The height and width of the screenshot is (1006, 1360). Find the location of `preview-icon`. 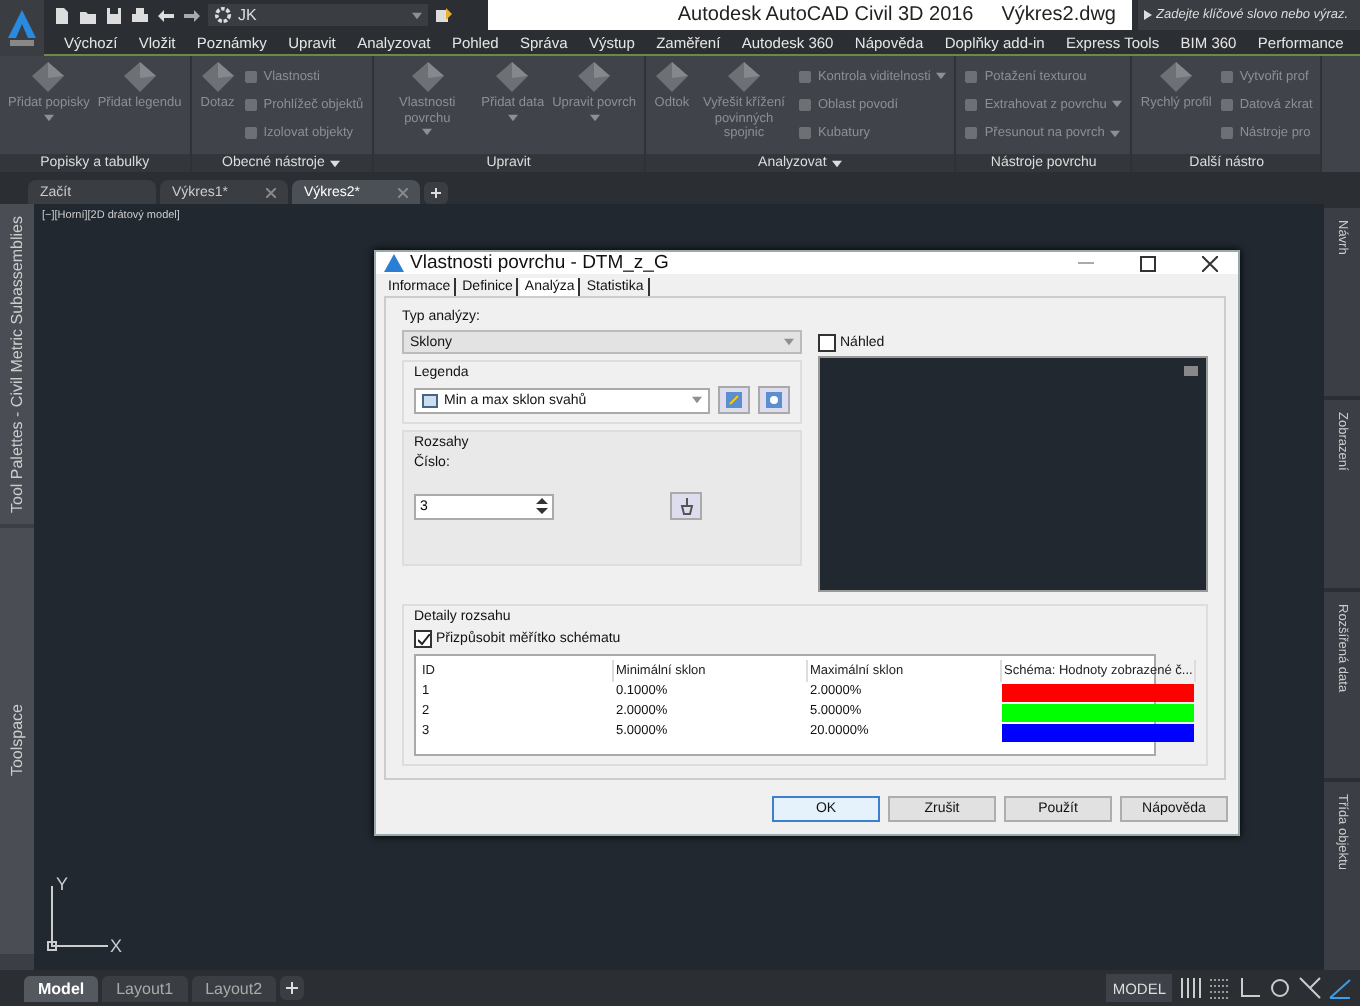

preview-icon is located at coordinates (774, 400).